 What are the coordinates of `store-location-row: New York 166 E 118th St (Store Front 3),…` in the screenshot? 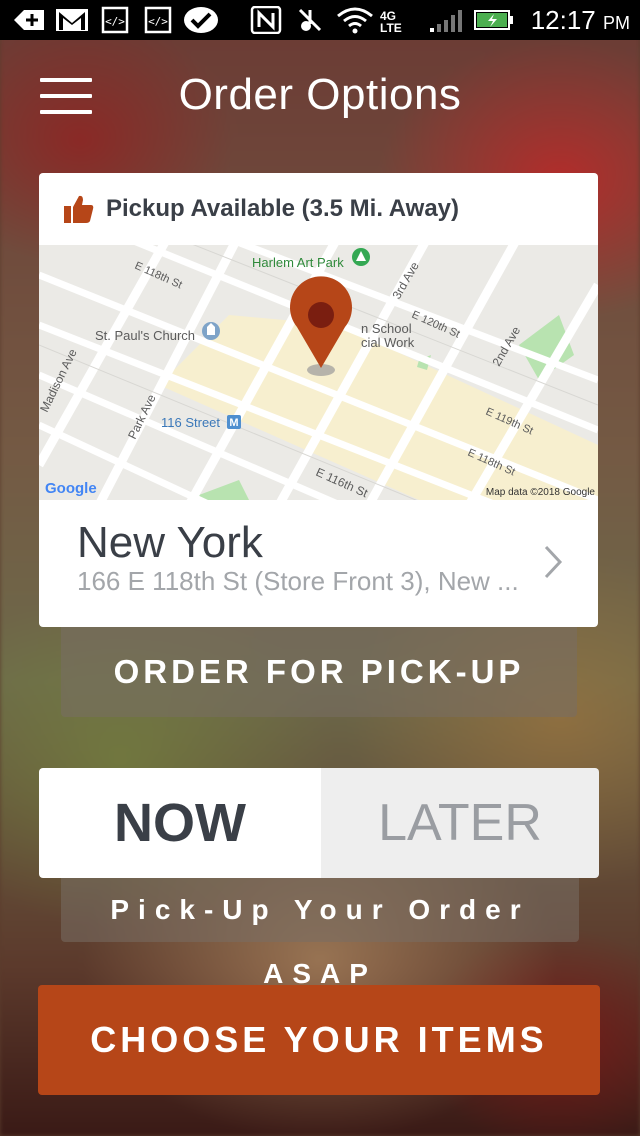 It's located at (318, 563).